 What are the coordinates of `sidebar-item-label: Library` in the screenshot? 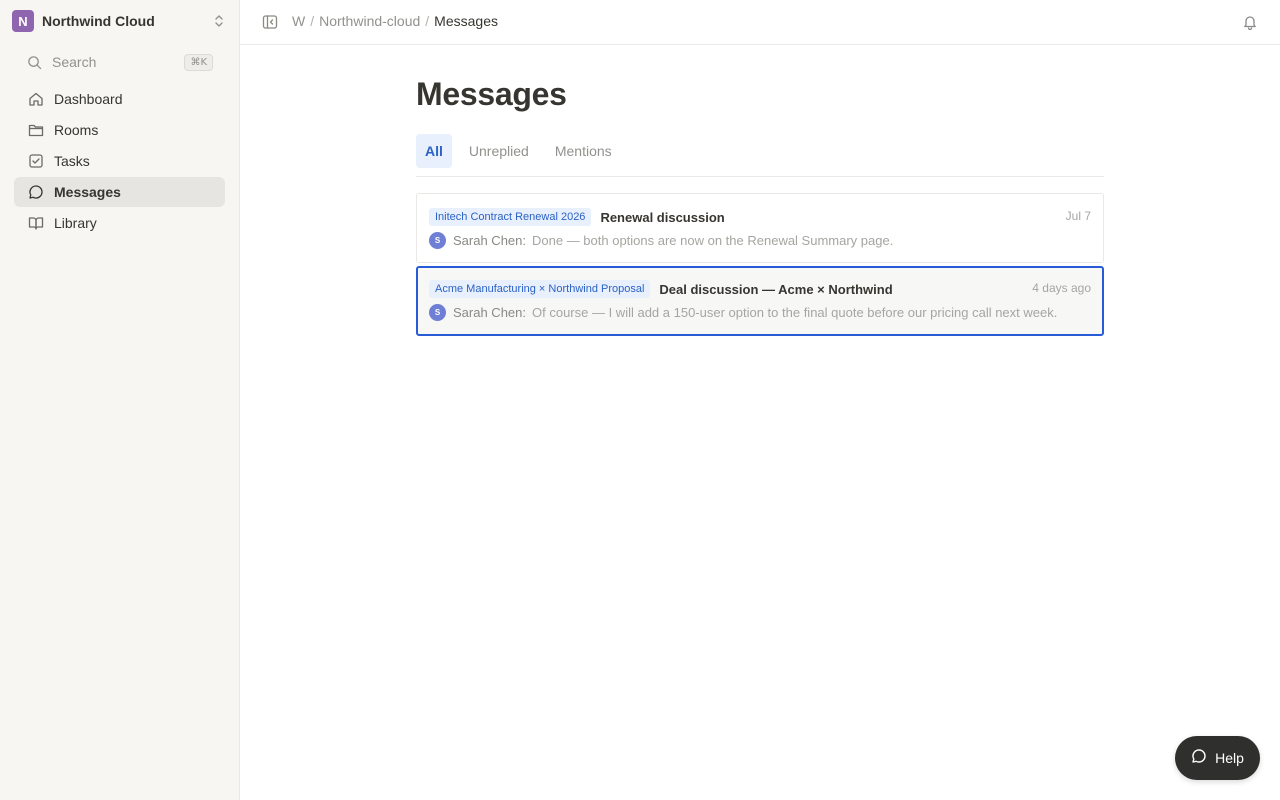 It's located at (75, 223).